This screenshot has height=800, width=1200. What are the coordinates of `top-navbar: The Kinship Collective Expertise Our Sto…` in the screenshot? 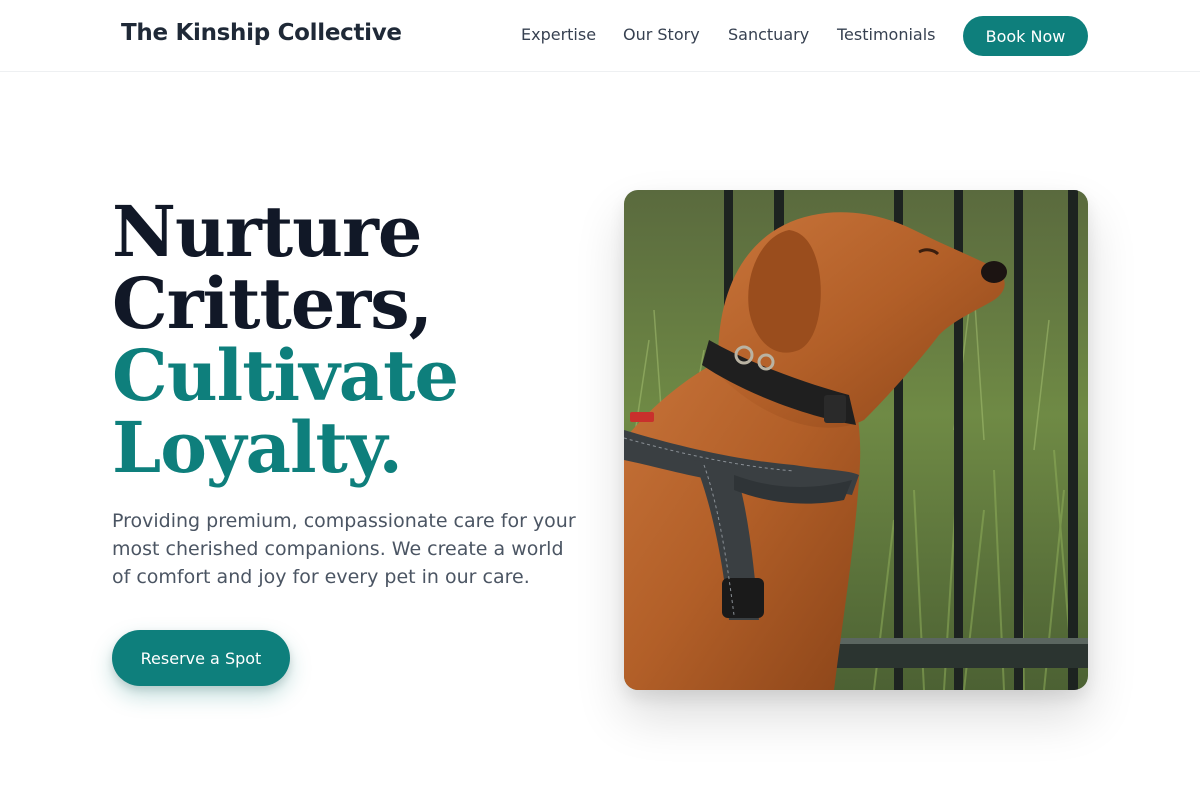 It's located at (600, 36).